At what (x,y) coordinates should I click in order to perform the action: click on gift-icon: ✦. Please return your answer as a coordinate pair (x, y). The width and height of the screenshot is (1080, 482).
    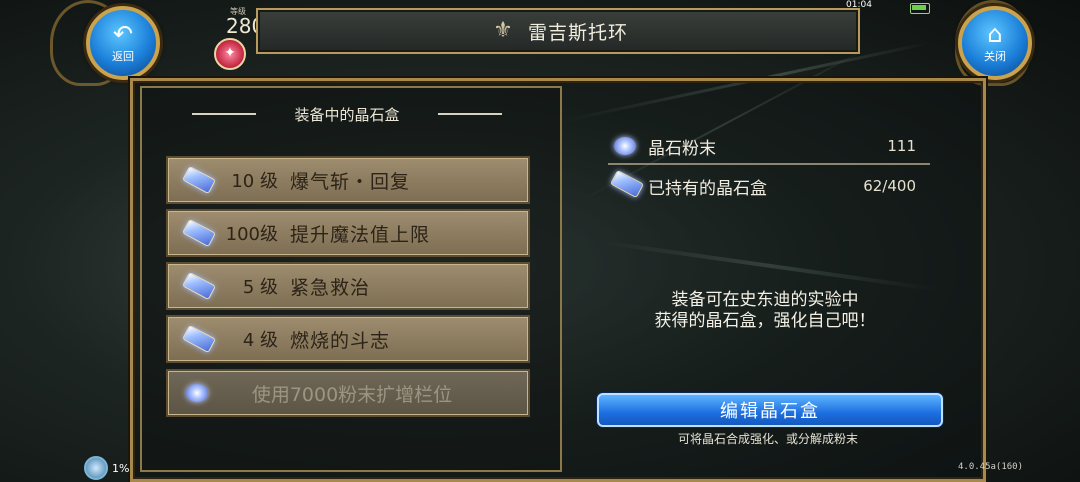
    Looking at the image, I should click on (230, 54).